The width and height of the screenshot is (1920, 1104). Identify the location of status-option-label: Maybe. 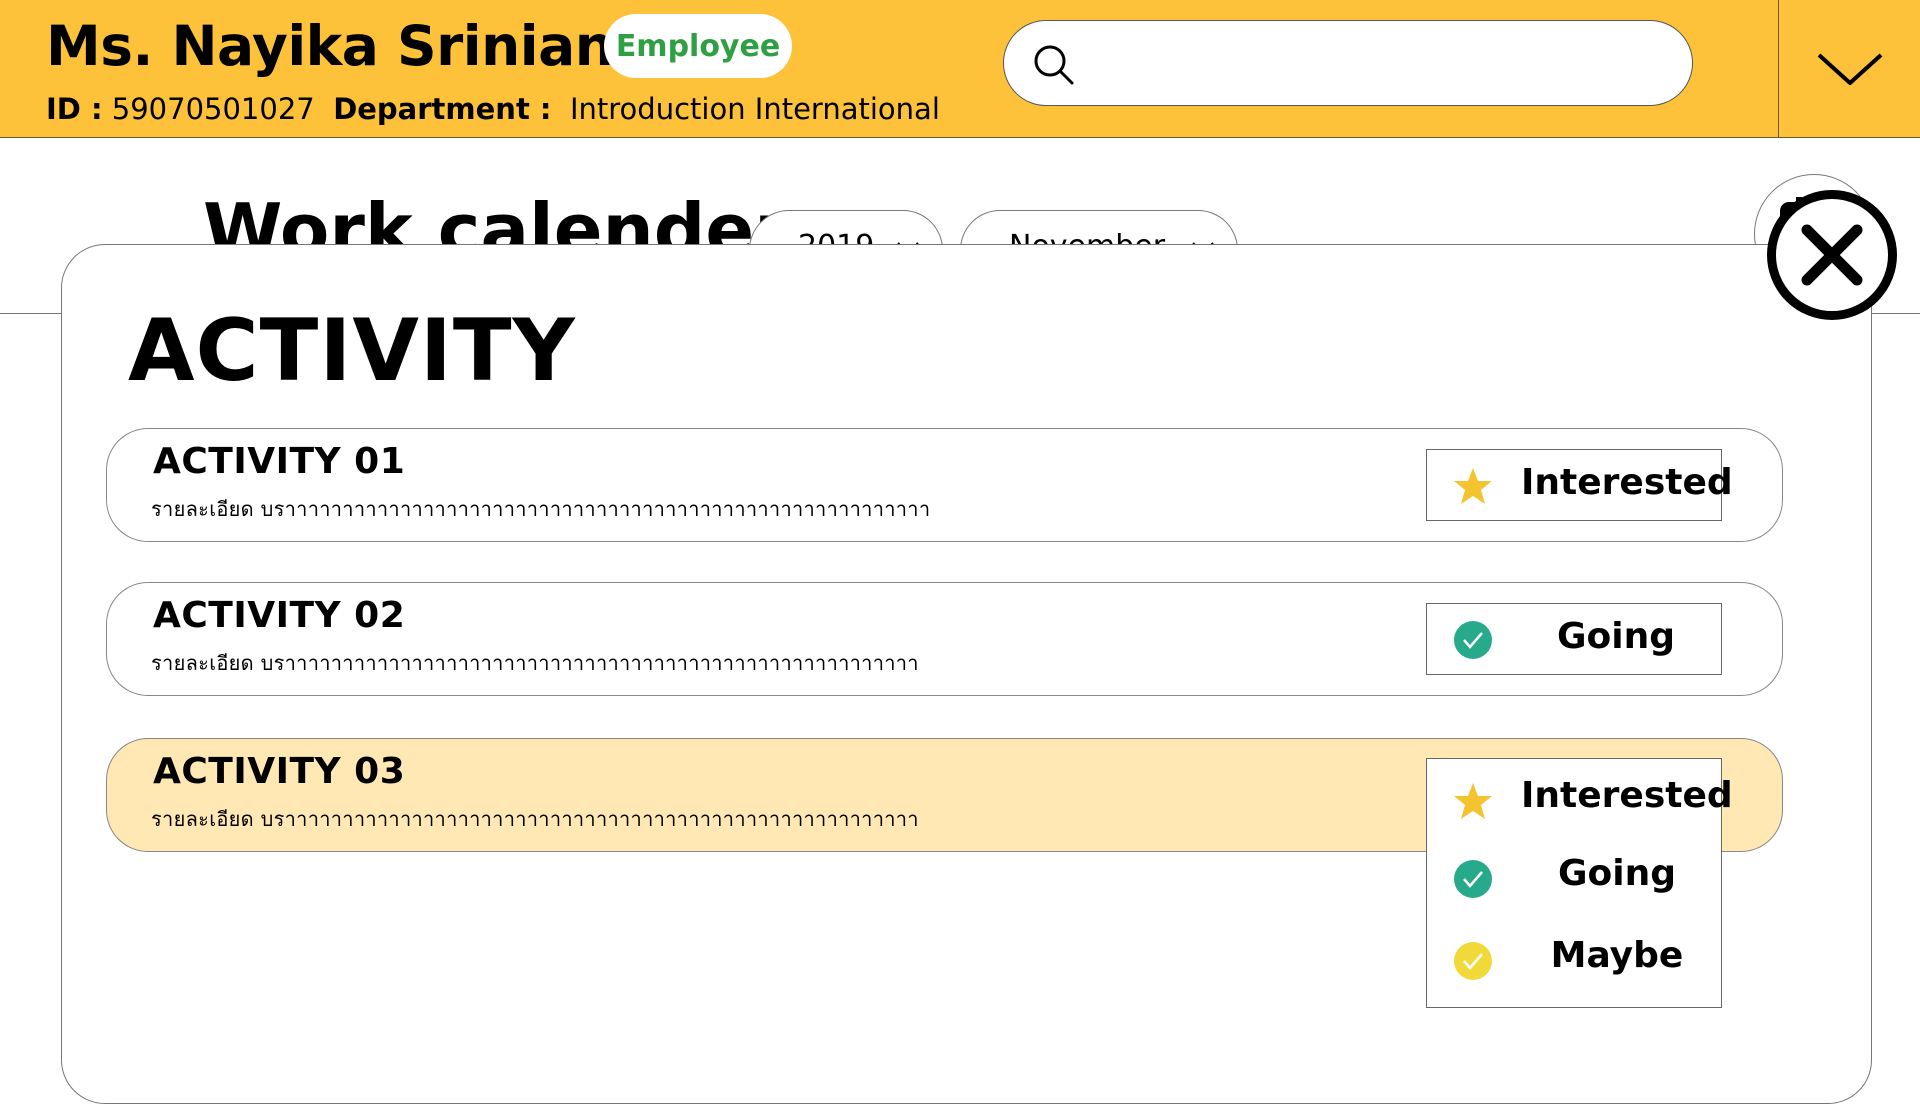
(1617, 955).